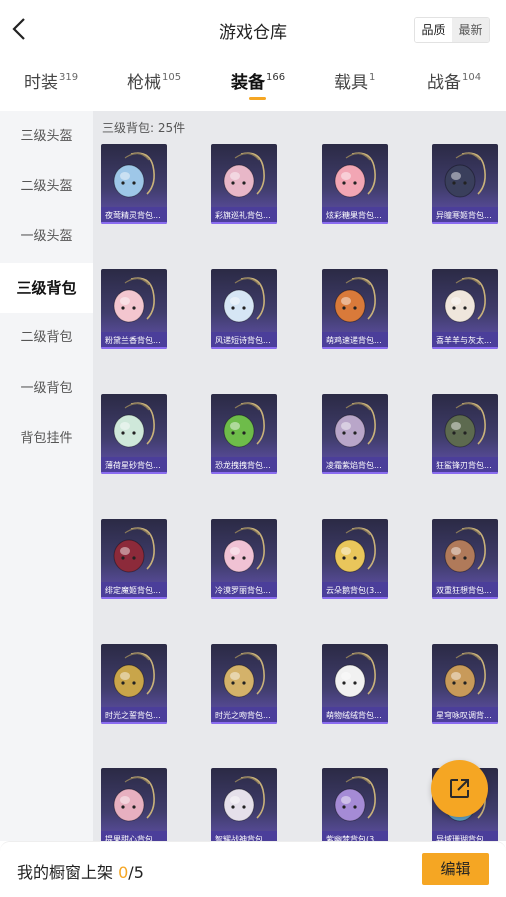 The image size is (506, 897). What do you see at coordinates (472, 77) in the screenshot?
I see `tab-count: 104` at bounding box center [472, 77].